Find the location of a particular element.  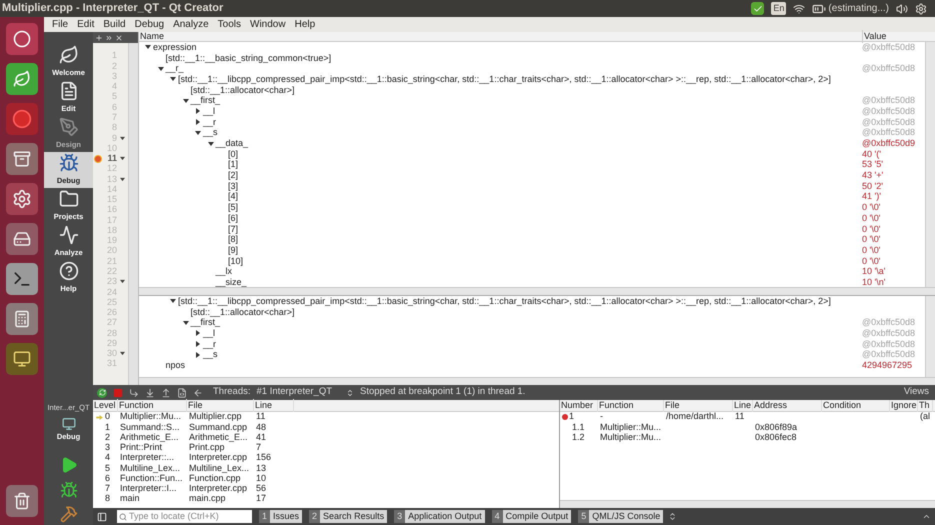

table-cell: 11 is located at coordinates (739, 416).